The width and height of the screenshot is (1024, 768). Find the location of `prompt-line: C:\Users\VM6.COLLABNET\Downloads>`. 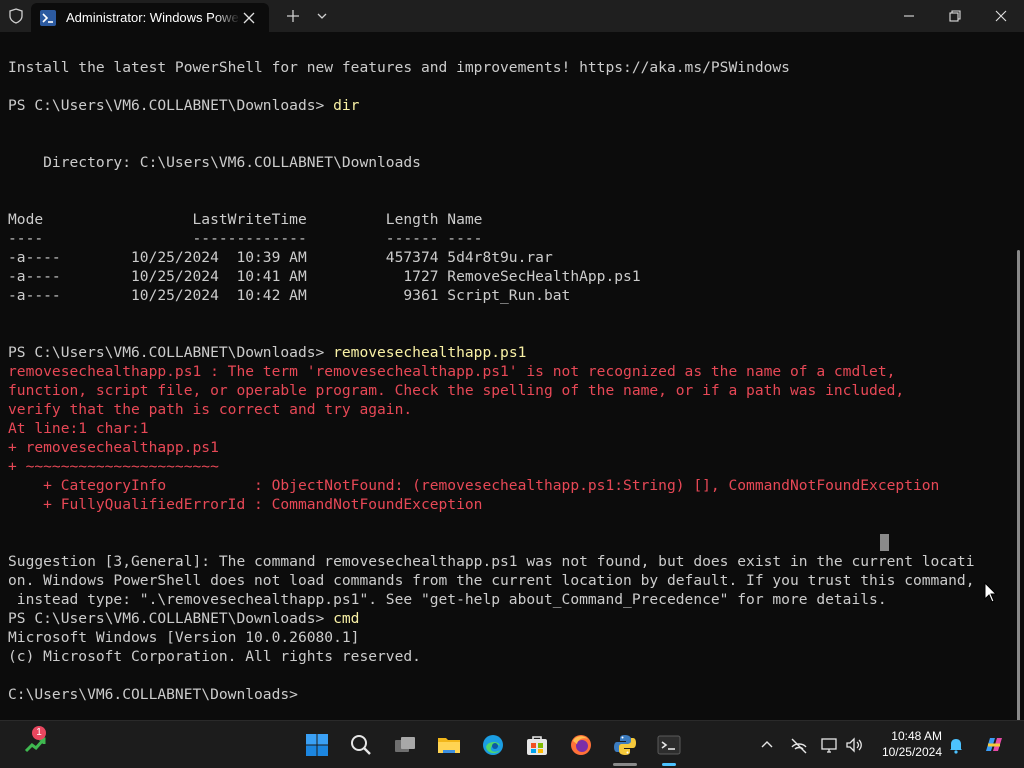

prompt-line: C:\Users\VM6.COLLABNET\Downloads> is located at coordinates (491, 694).